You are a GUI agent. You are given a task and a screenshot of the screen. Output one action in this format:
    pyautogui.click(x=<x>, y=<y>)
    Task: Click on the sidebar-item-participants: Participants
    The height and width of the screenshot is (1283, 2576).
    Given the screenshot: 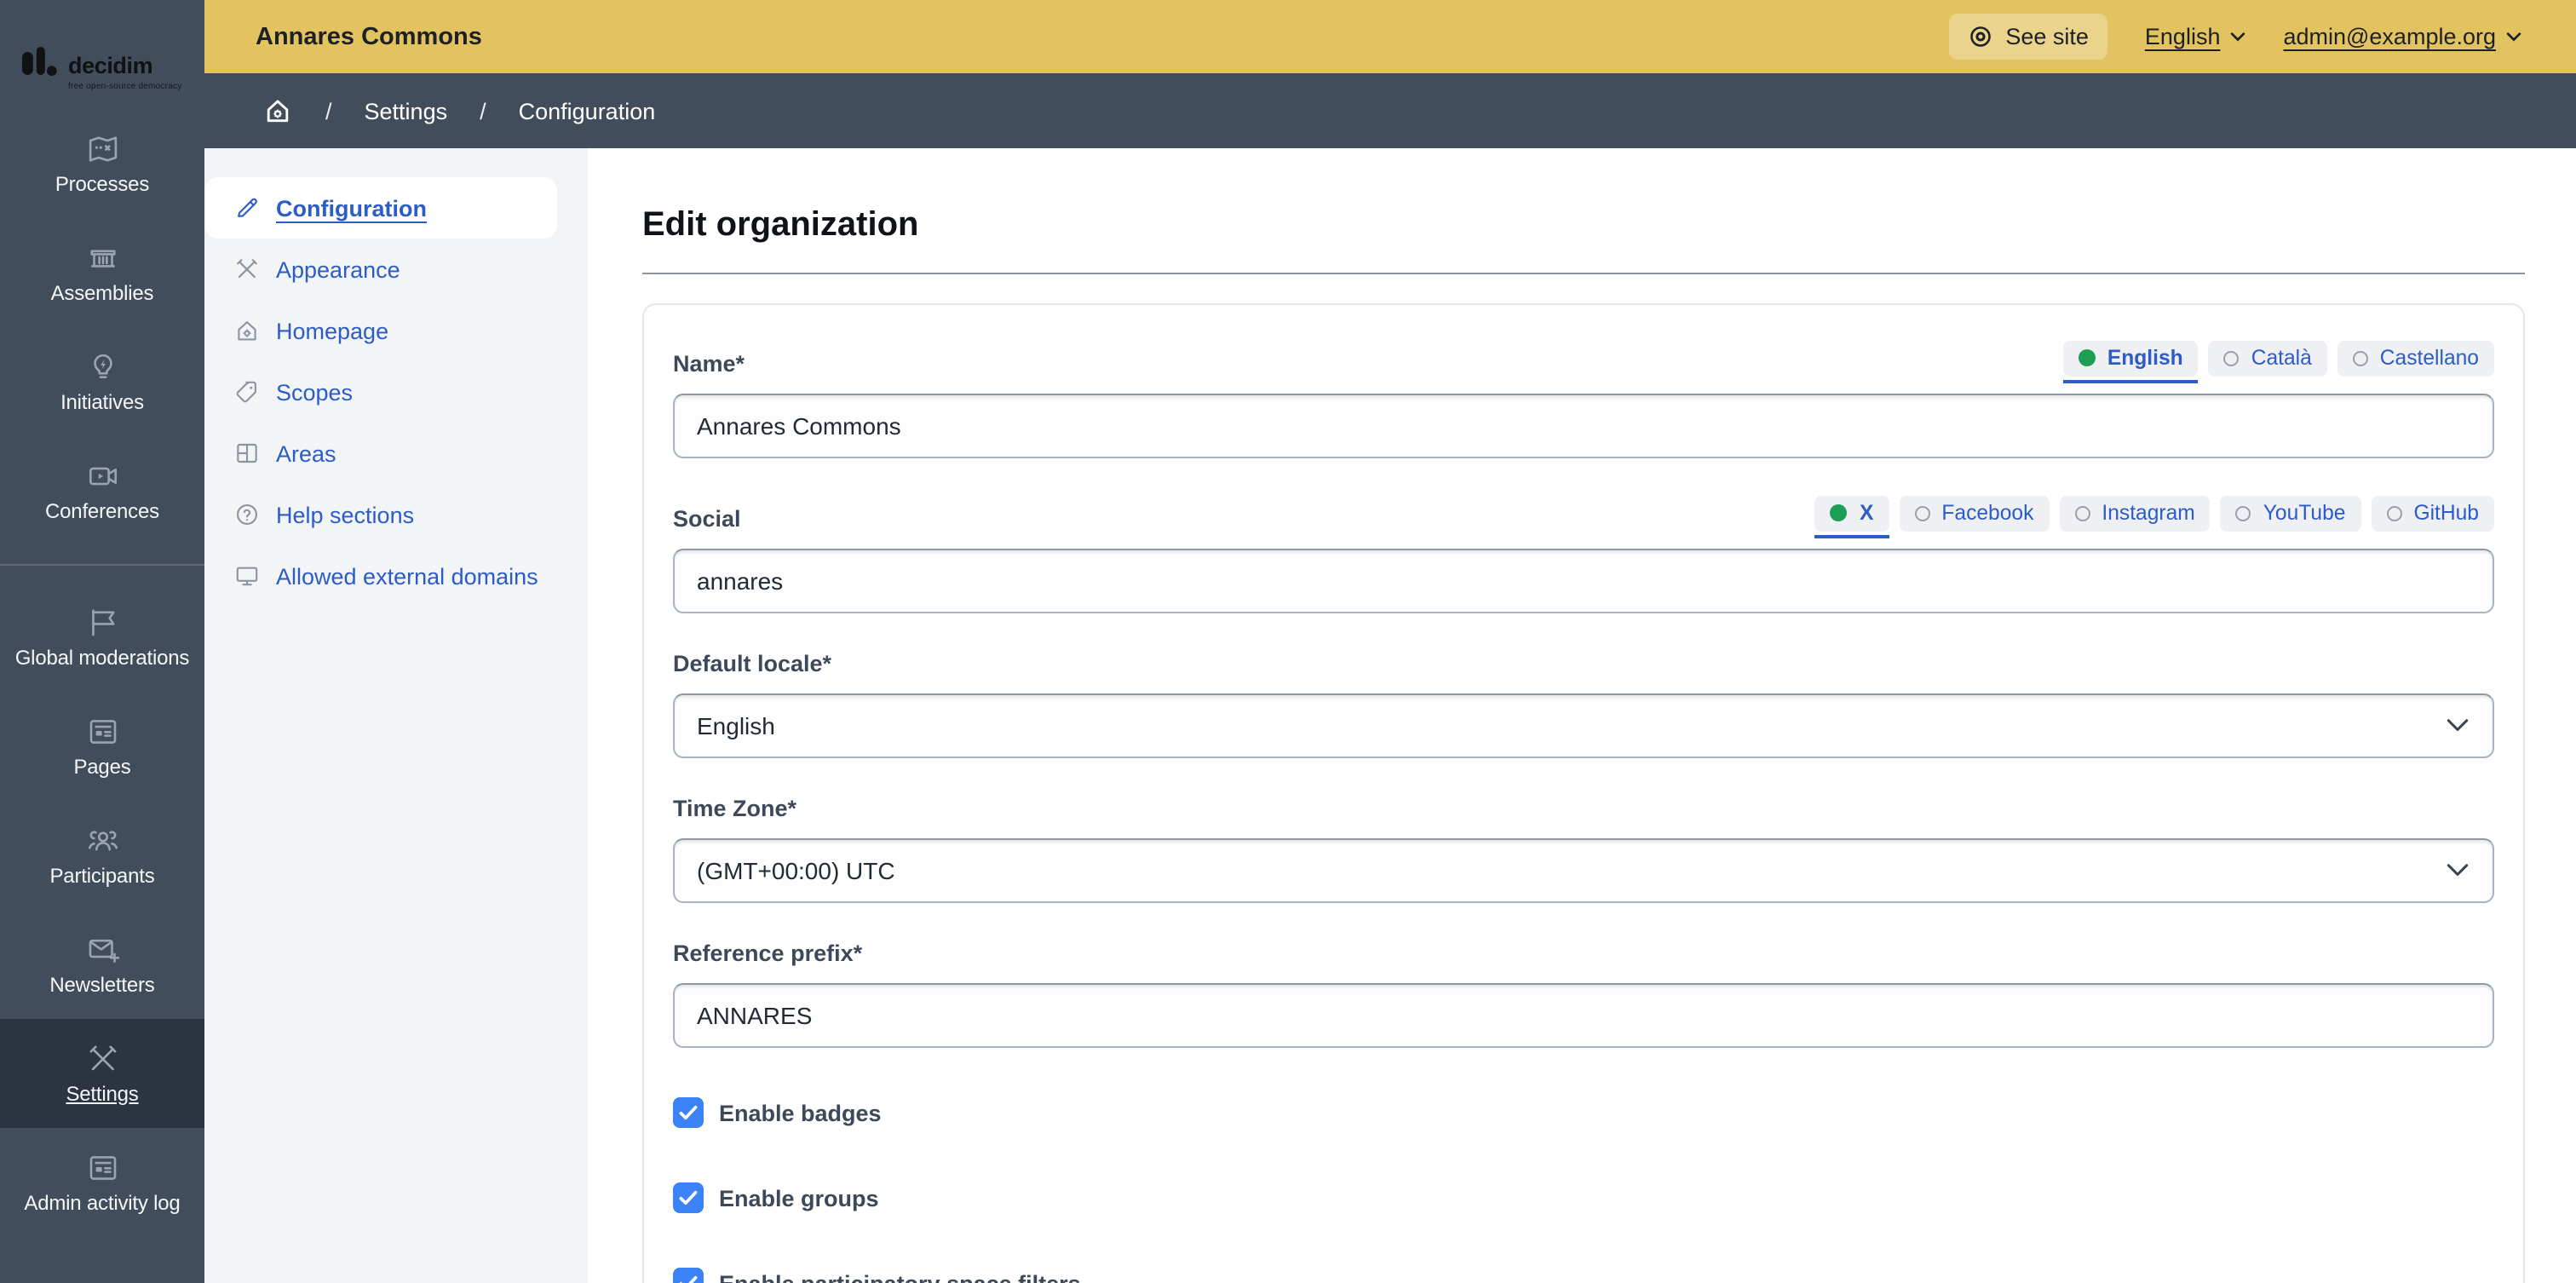 What is the action you would take?
    pyautogui.click(x=102, y=854)
    